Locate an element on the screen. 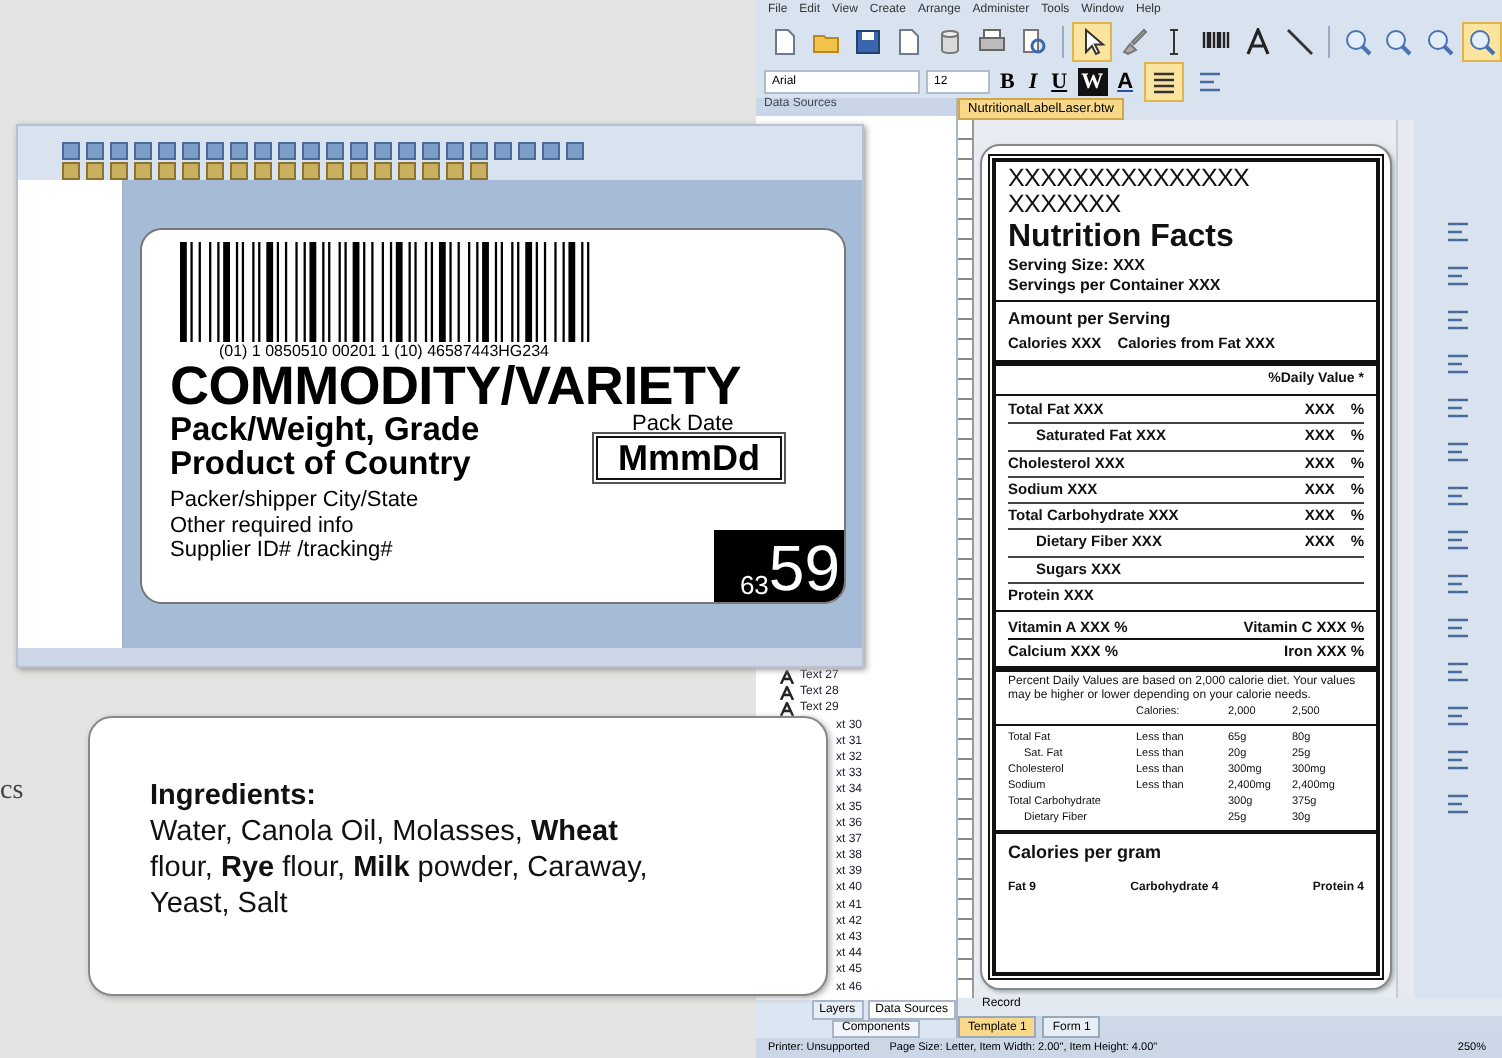 The height and width of the screenshot is (1058, 1502). ingredients-text: Water, Canola Oil, Molasses, Wheat flour, Rye flour, Milk powder, Caraway, Yeast, Salt is located at coordinates (400, 868).